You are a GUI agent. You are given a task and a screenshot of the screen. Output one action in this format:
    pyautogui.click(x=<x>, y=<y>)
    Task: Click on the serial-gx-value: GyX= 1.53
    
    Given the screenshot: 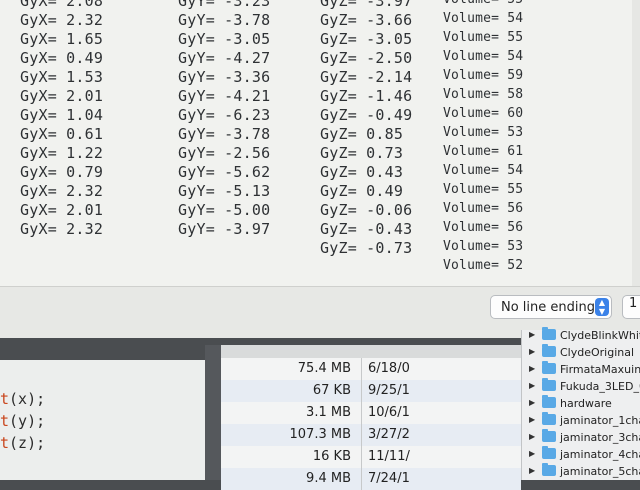 What is the action you would take?
    pyautogui.click(x=62, y=77)
    